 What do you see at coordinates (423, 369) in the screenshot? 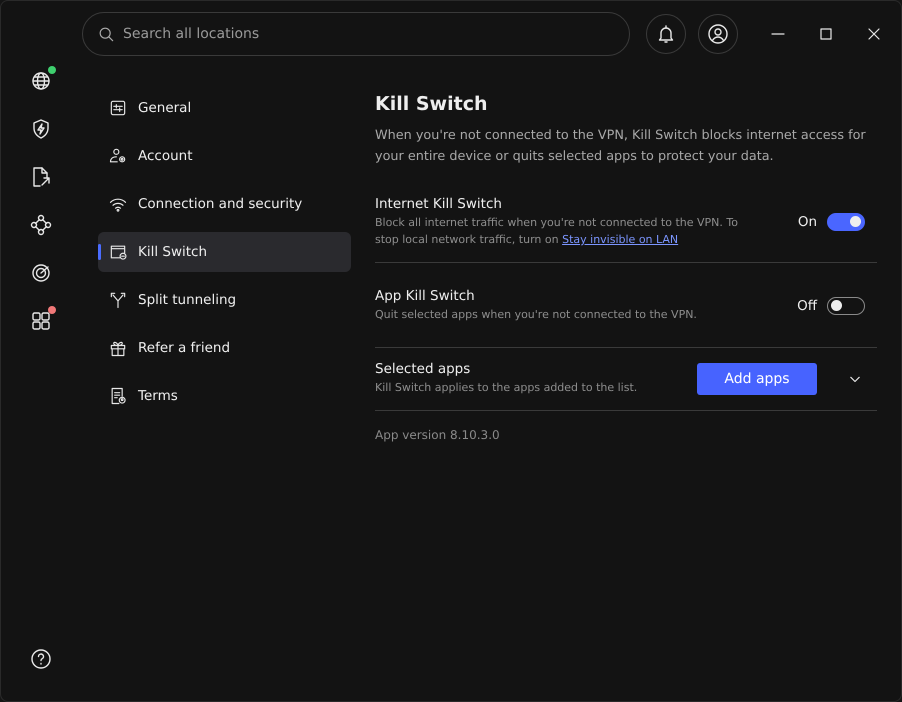
I see `setting-title: Selected apps` at bounding box center [423, 369].